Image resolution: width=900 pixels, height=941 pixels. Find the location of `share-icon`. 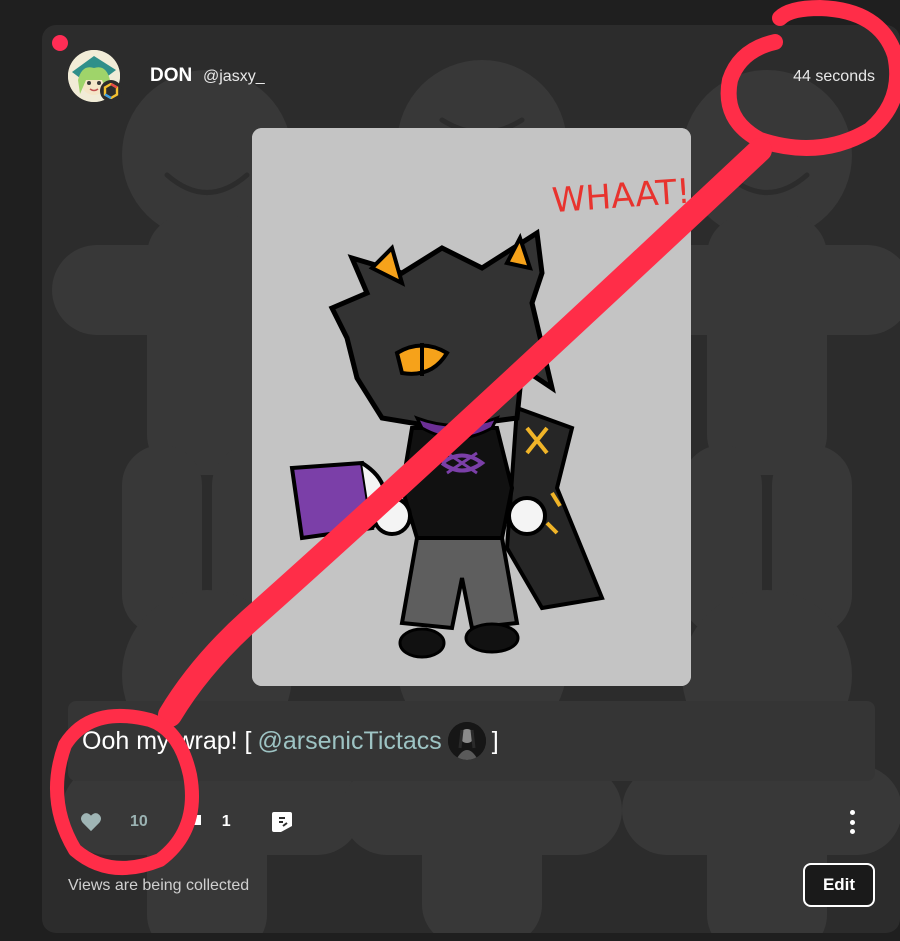

share-icon is located at coordinates (281, 822).